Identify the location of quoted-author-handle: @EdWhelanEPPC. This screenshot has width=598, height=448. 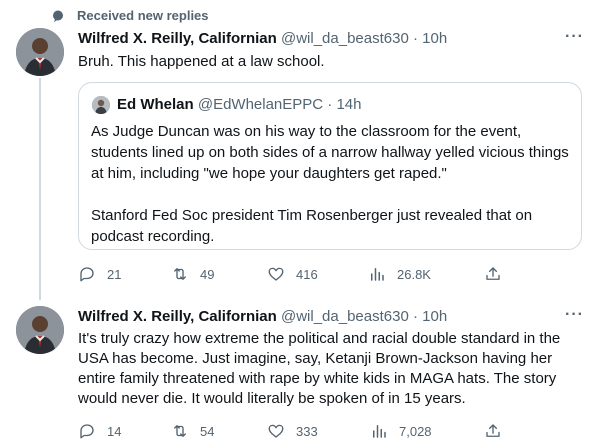
(260, 104).